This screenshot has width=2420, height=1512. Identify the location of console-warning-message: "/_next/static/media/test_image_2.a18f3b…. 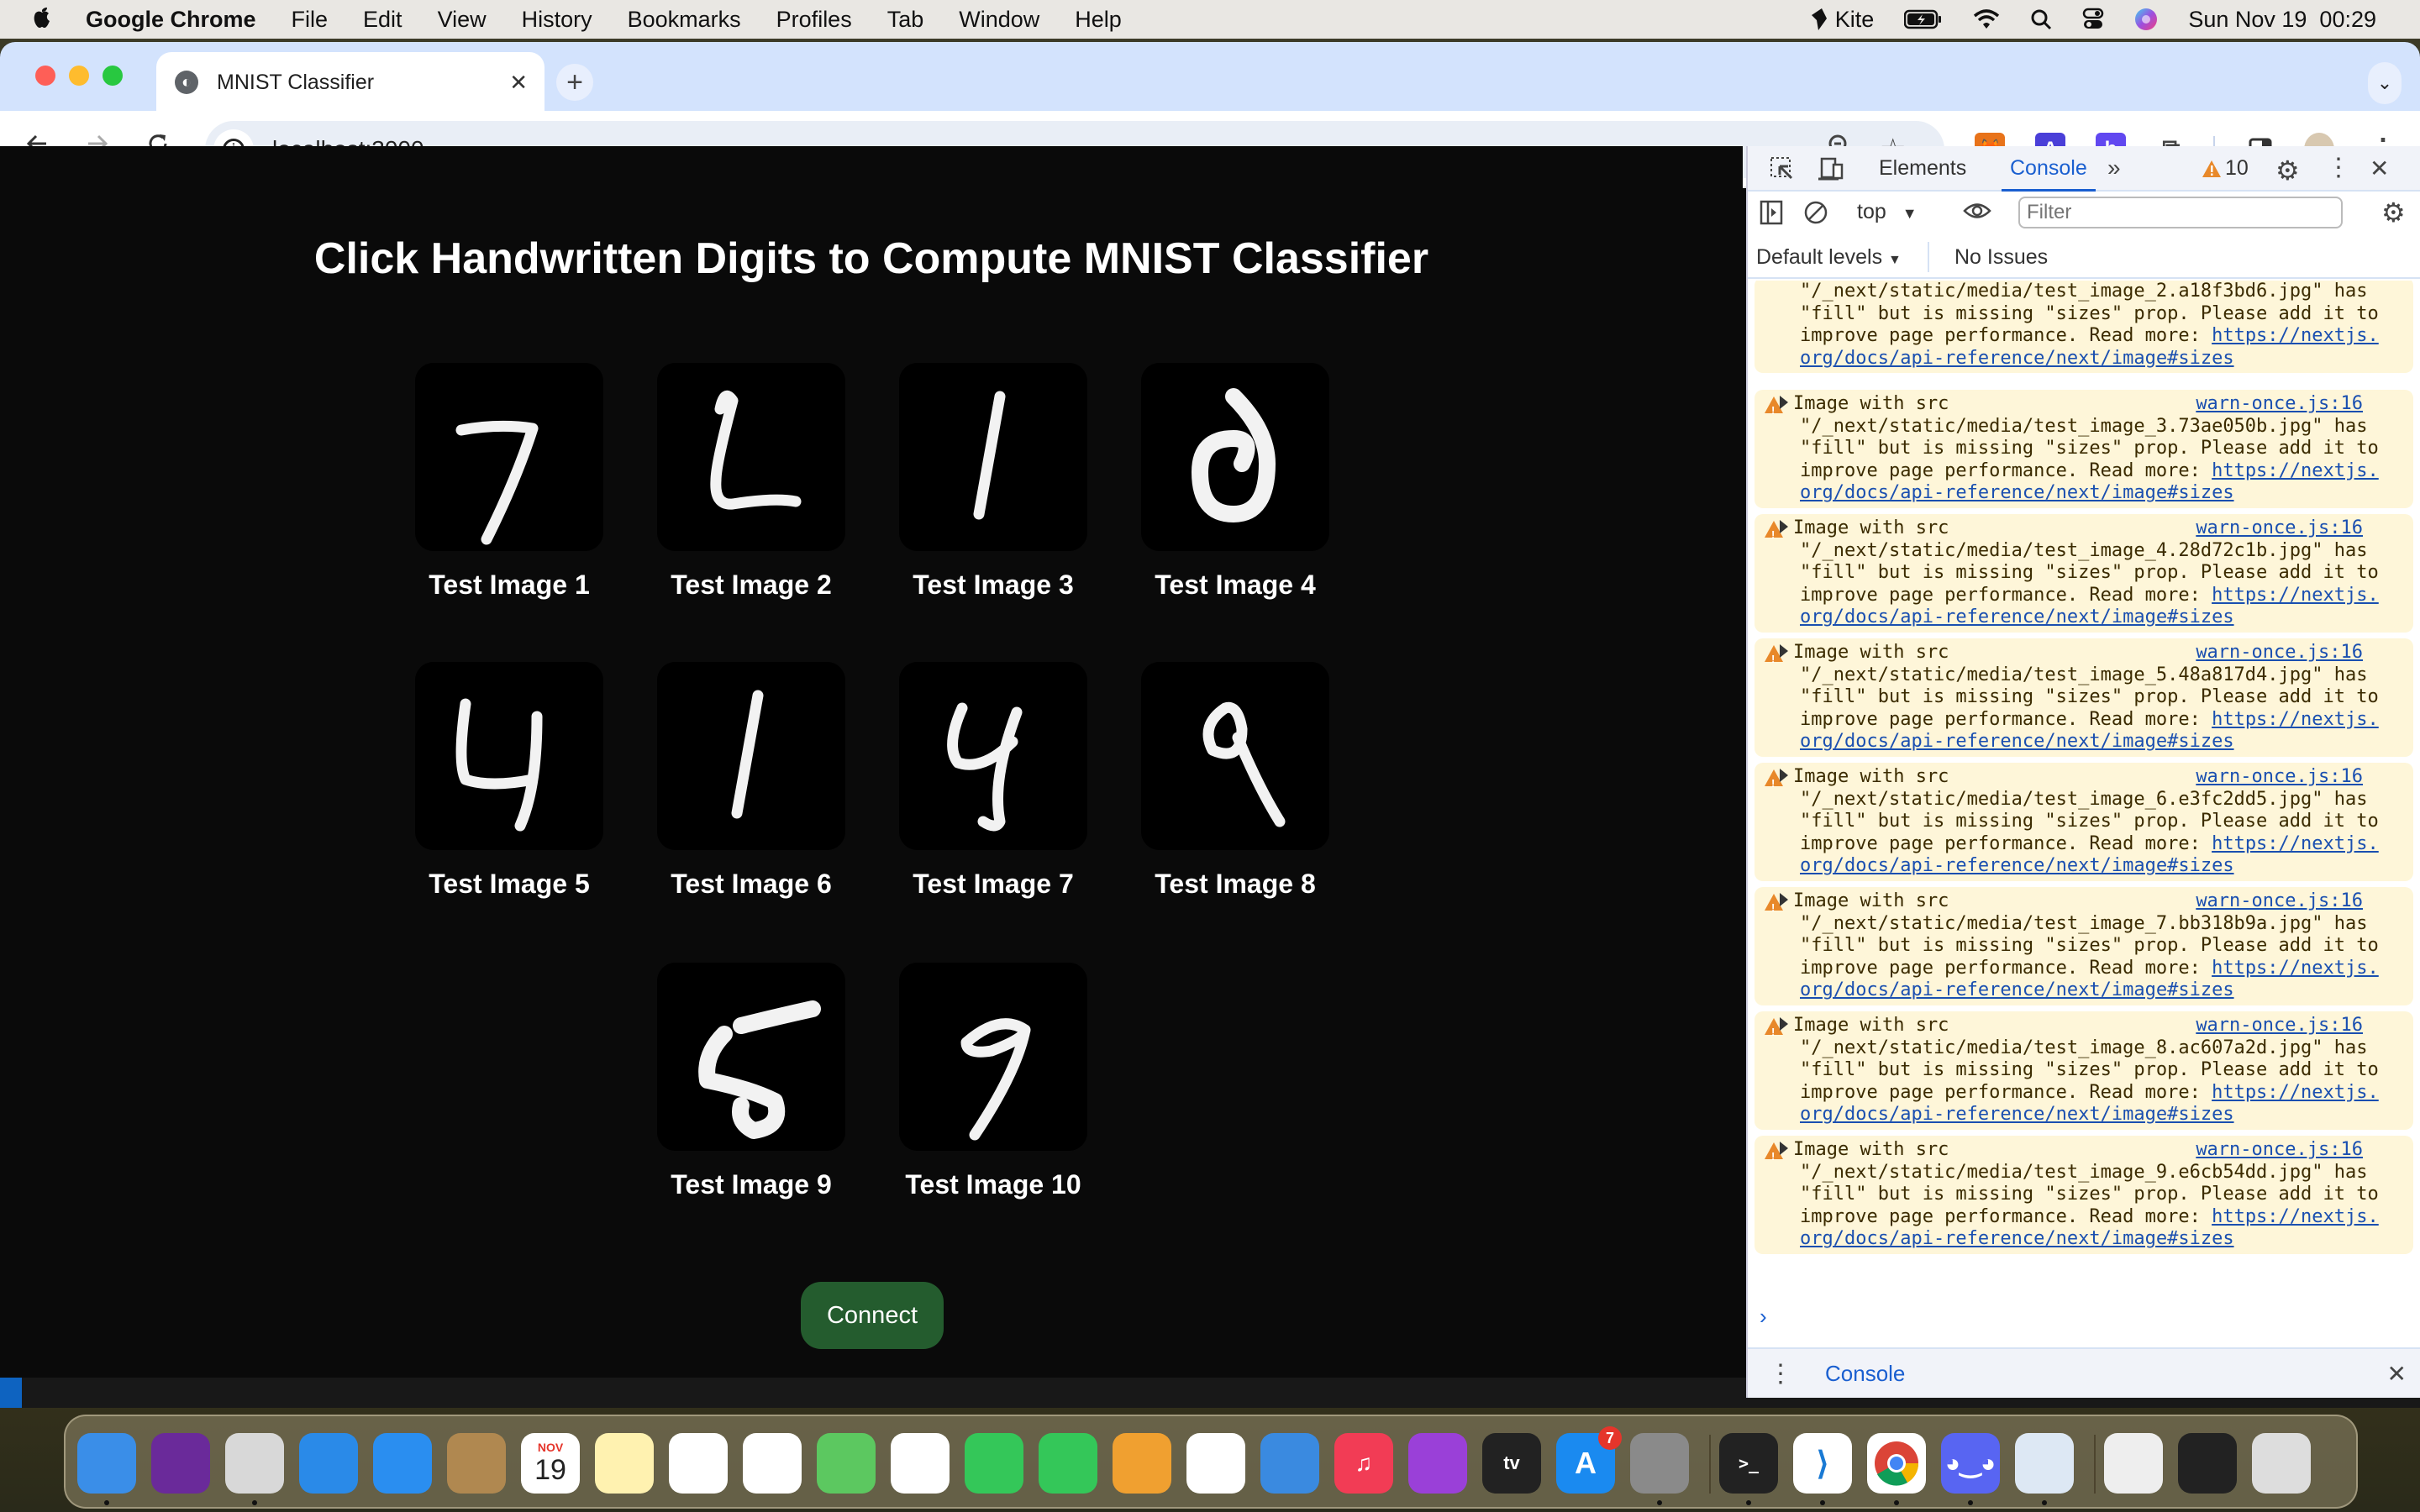
(2084, 327).